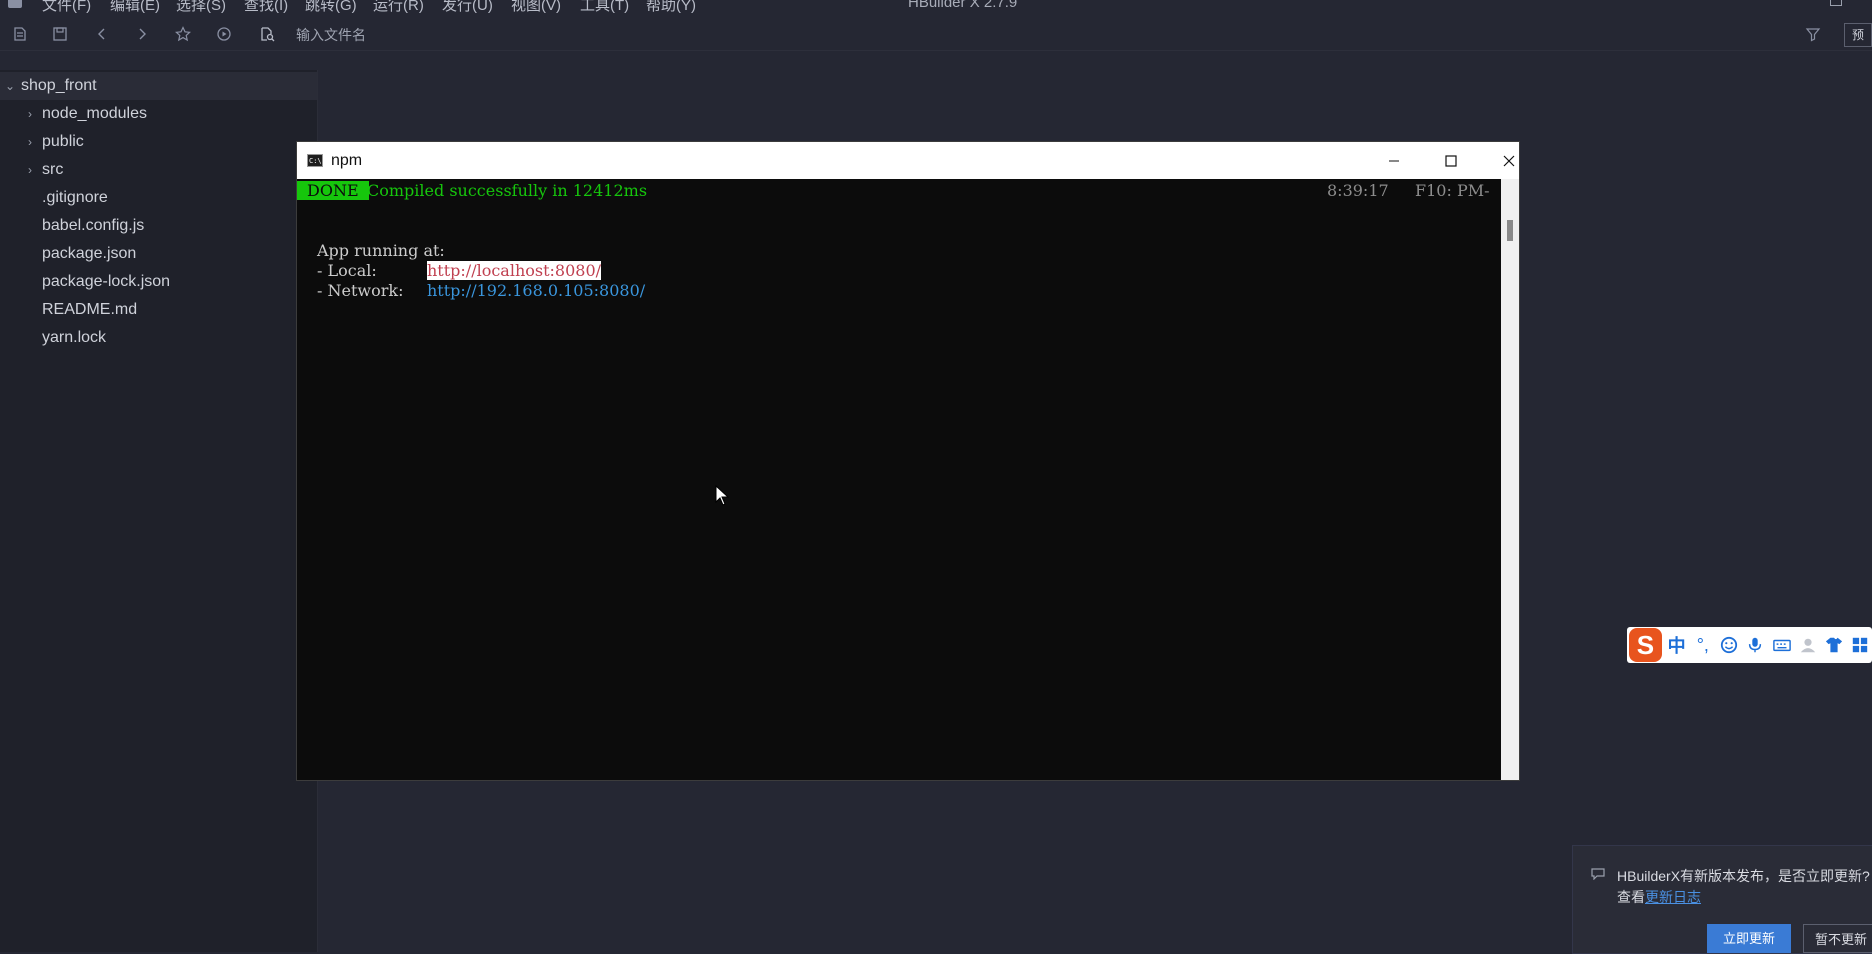 The image size is (1872, 954). I want to click on restore-window-icon, so click(1836, 3).